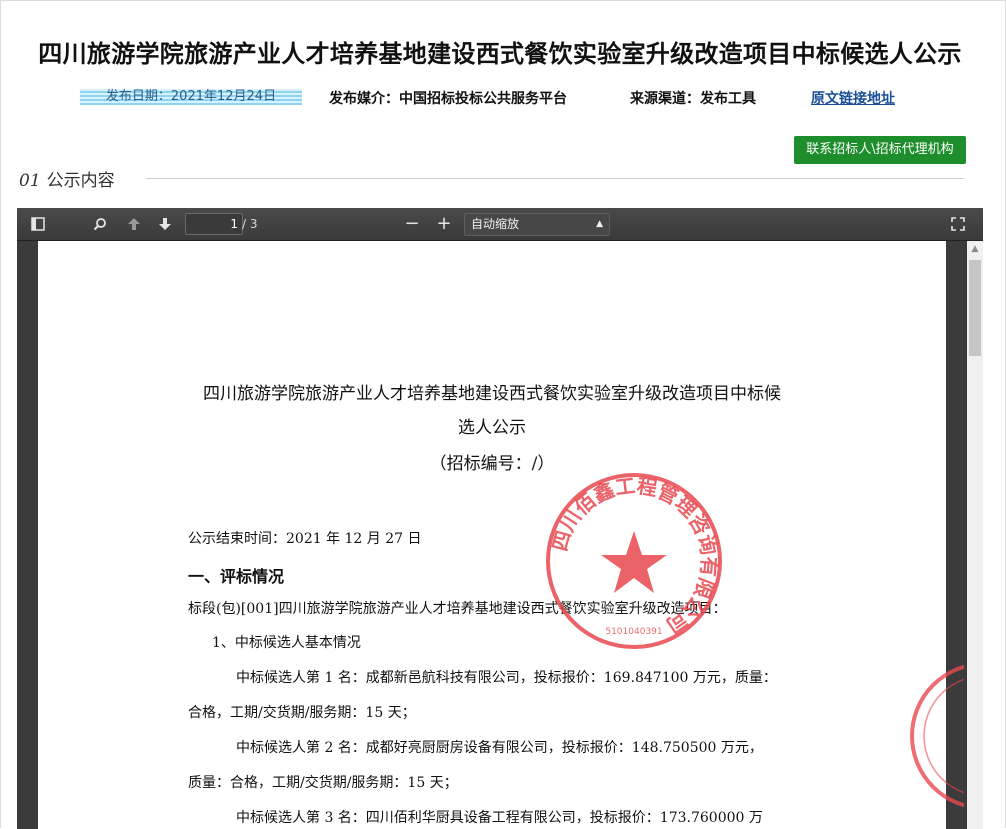 This screenshot has height=829, width=1006. I want to click on source-link: 原文链接地址, so click(853, 98).